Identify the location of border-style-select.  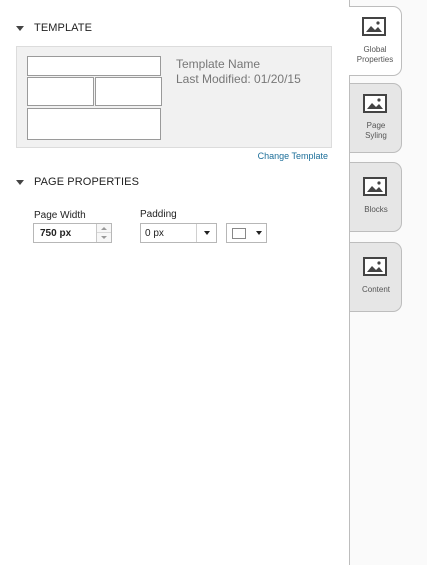
(246, 233).